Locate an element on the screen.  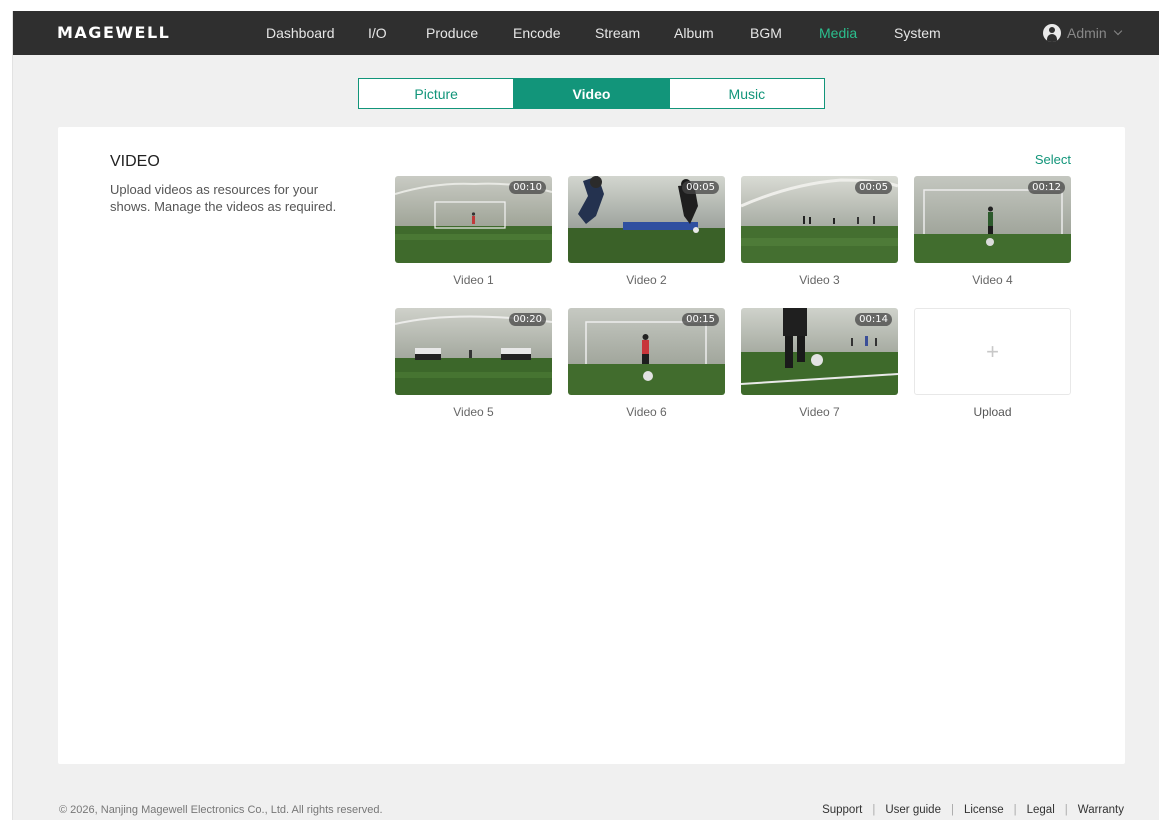
video-item: 00:20 Video 5 is located at coordinates (473, 363).